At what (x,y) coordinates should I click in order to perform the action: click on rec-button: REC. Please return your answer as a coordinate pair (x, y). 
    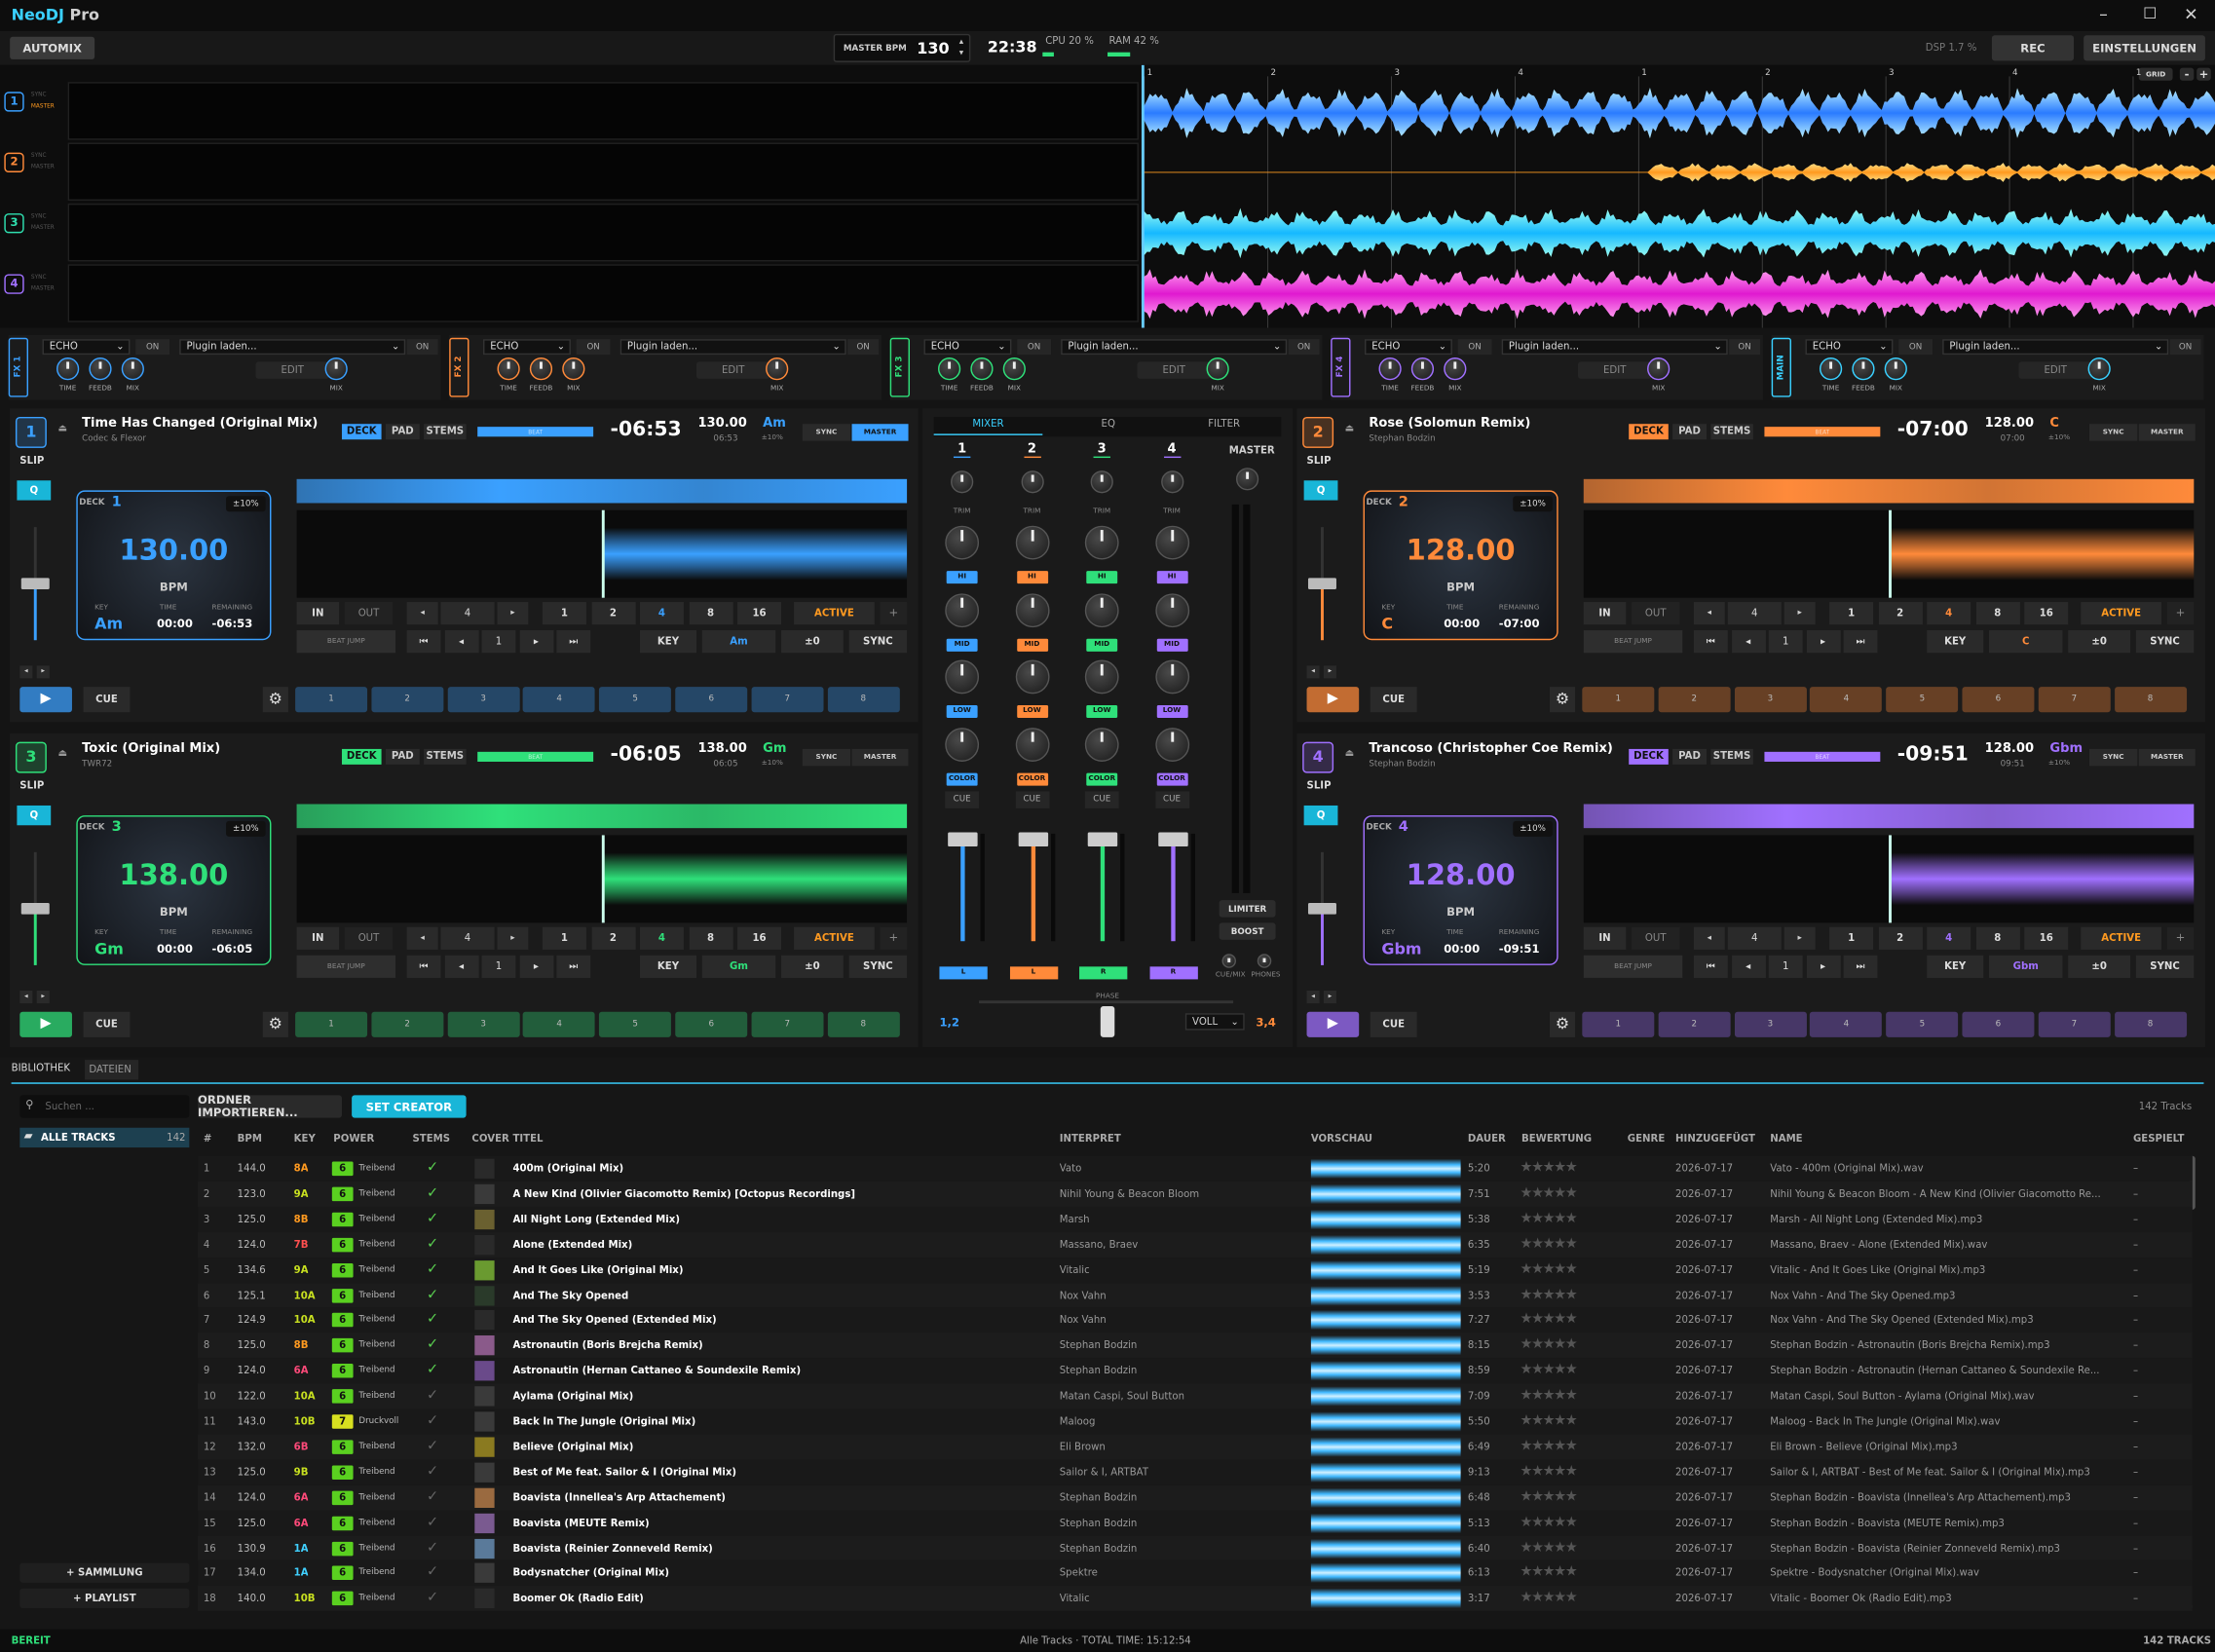
    Looking at the image, I should click on (2033, 48).